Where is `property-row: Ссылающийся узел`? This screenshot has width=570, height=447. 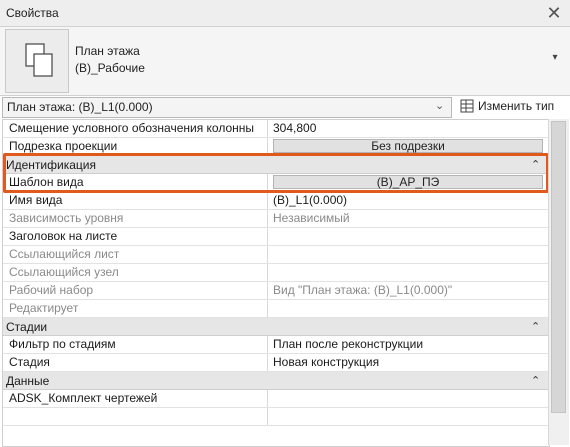
property-row: Ссылающийся узел is located at coordinates (276, 273).